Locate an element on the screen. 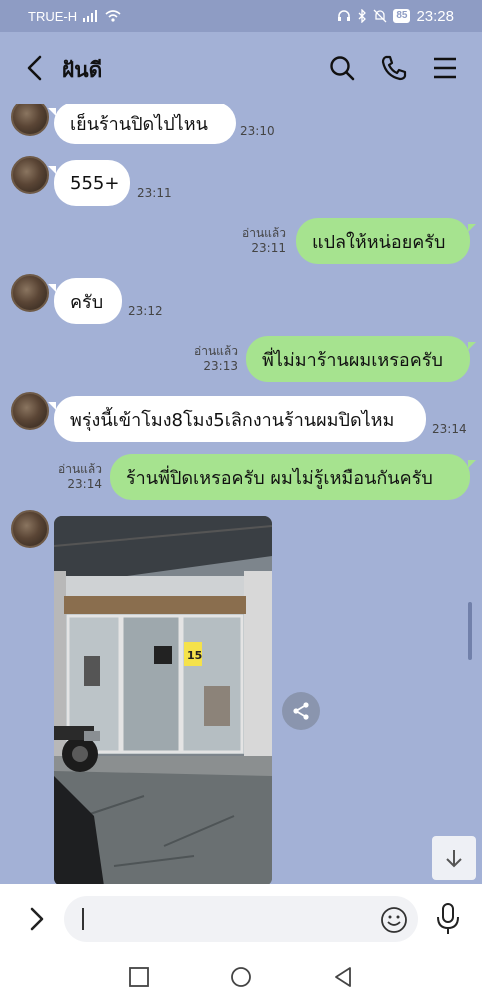 The image size is (482, 1000). message-time: 23:10 is located at coordinates (257, 131).